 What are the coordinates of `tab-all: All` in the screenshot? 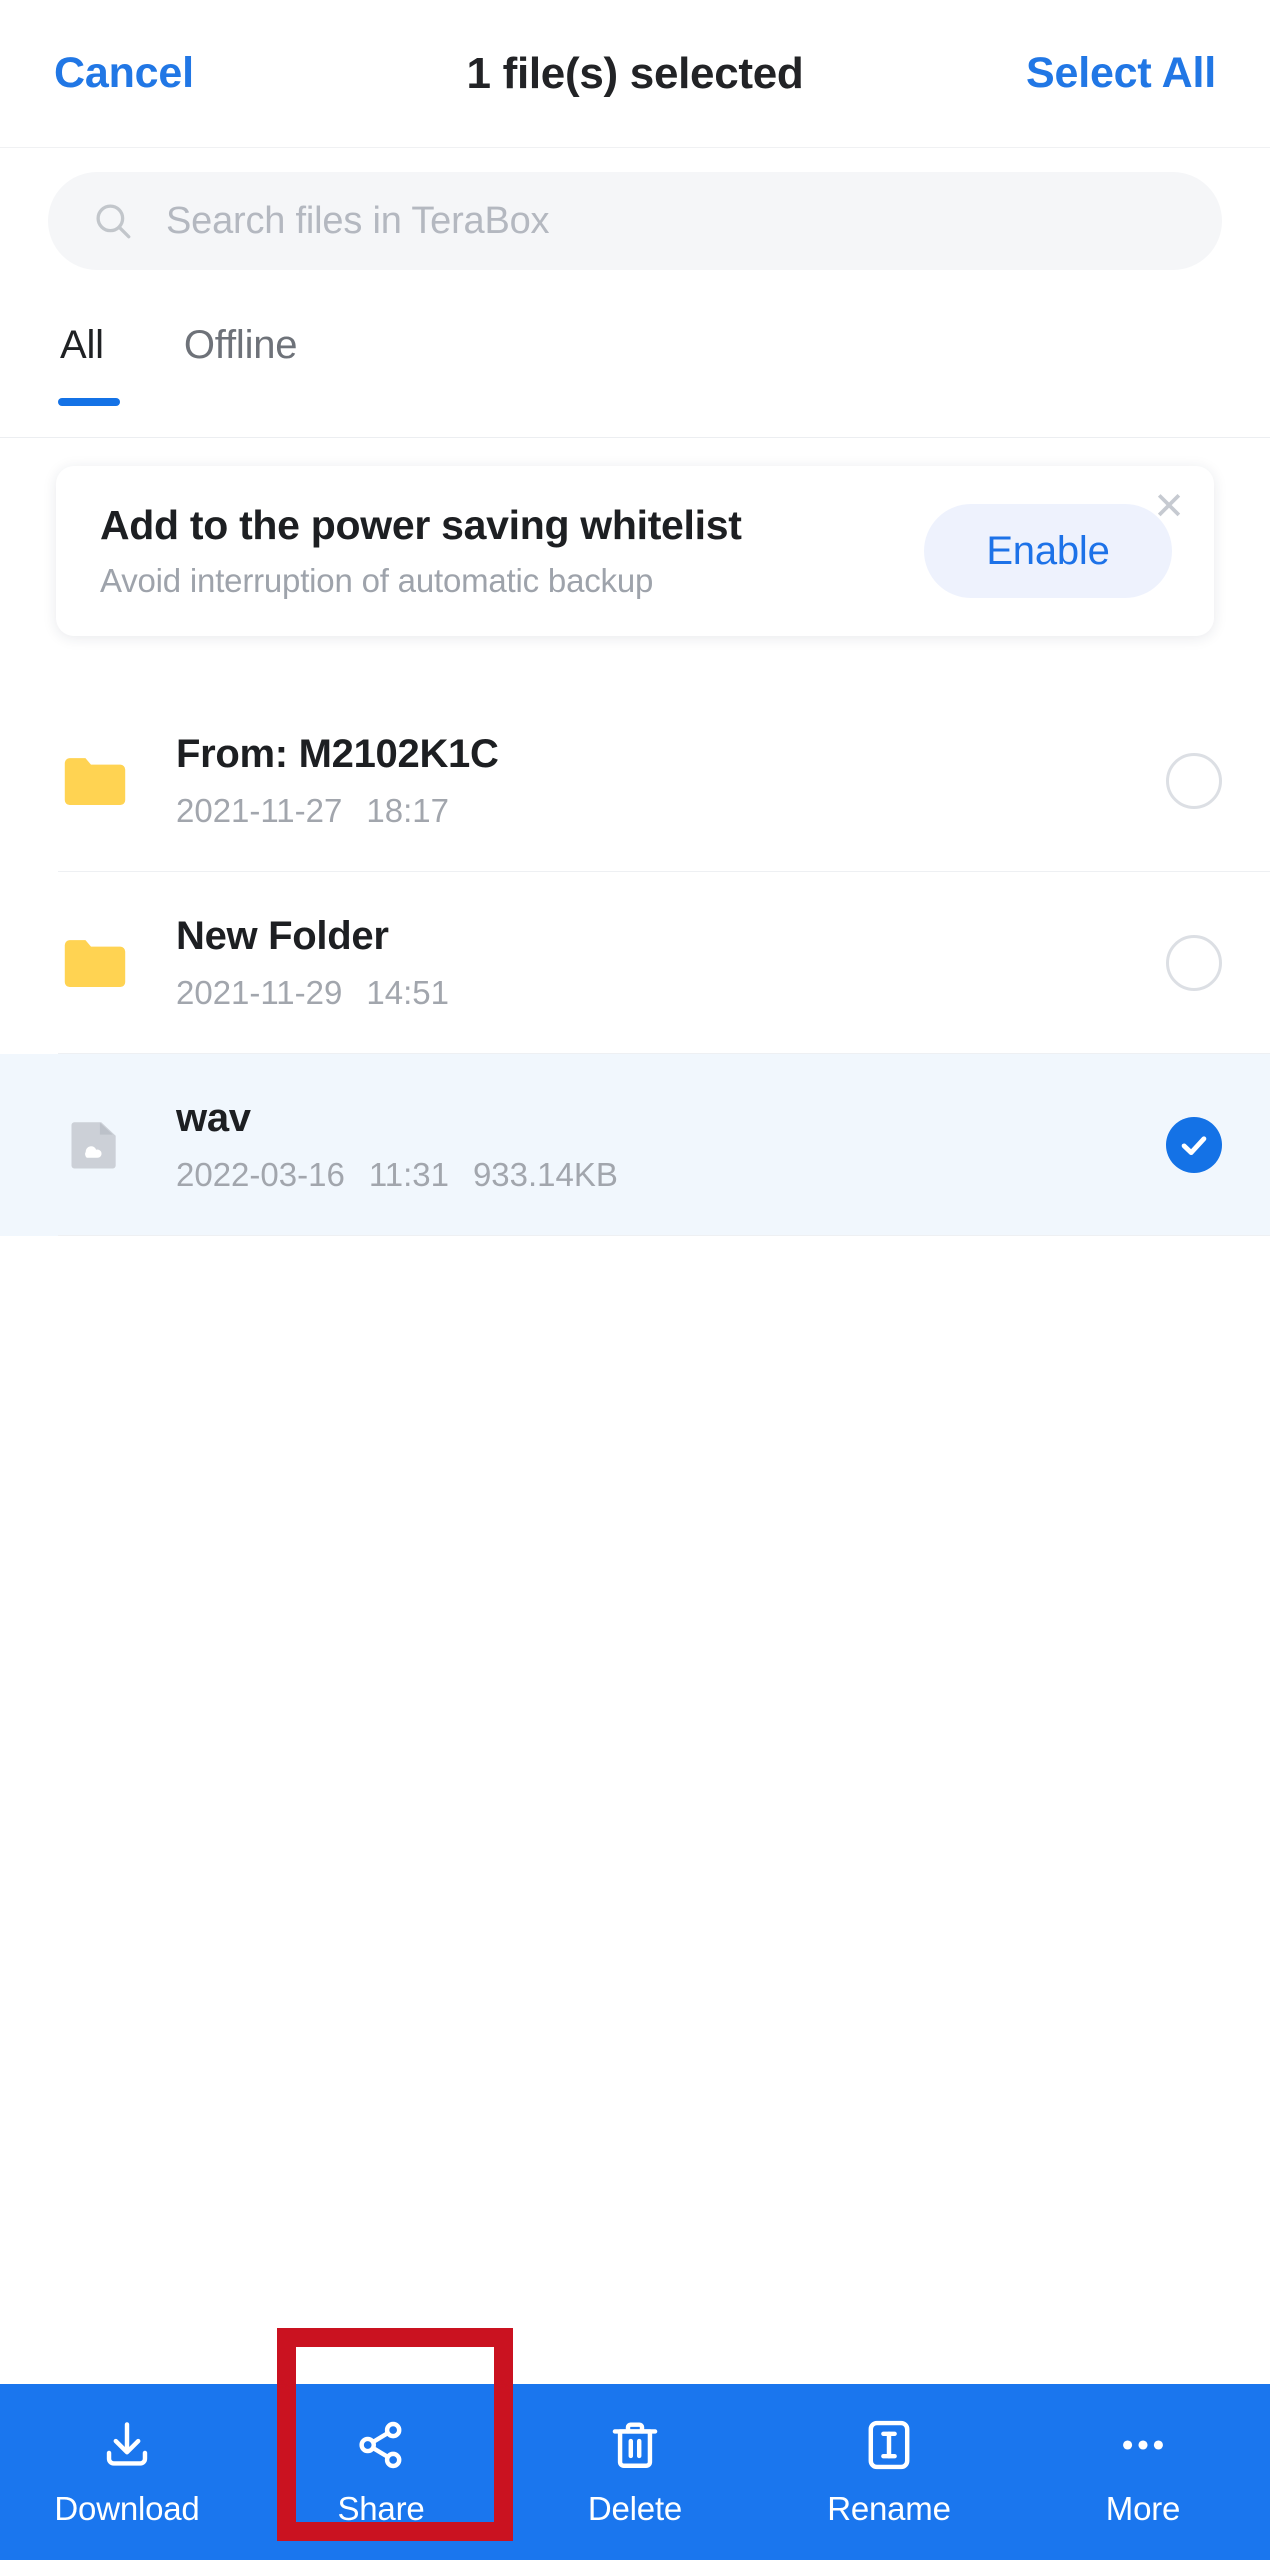 It's located at (84, 364).